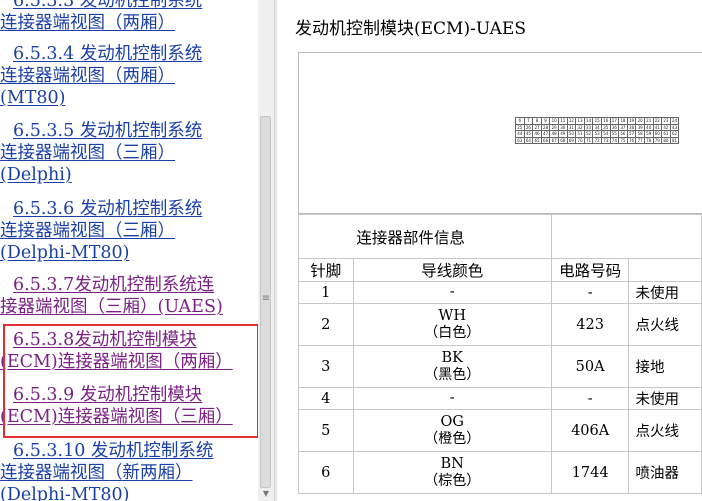 This screenshot has height=501, width=702. What do you see at coordinates (500, 472) in the screenshot?
I see `table-row: 6 BN （棕色） 1744 喷油器` at bounding box center [500, 472].